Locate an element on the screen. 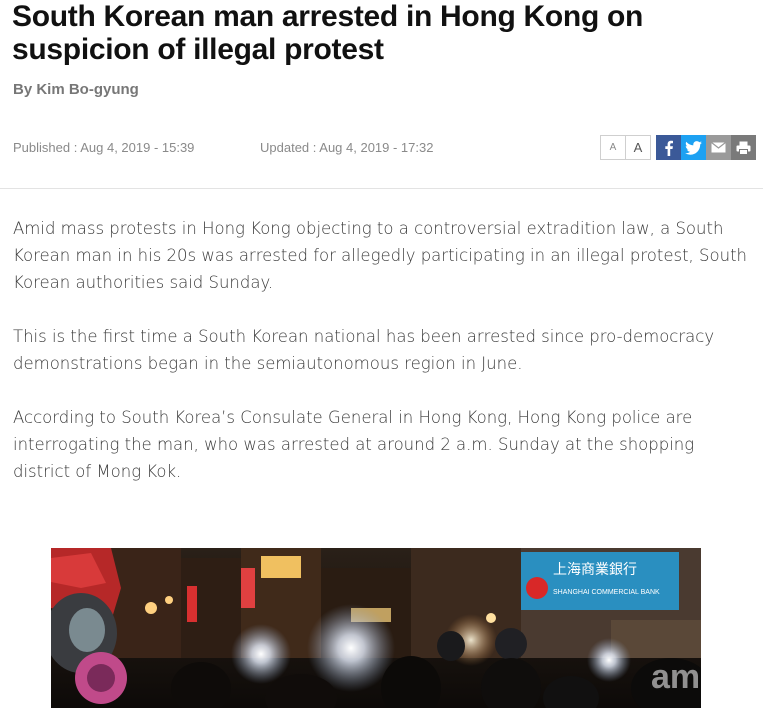  article-toolbar: A A is located at coordinates (678, 147).